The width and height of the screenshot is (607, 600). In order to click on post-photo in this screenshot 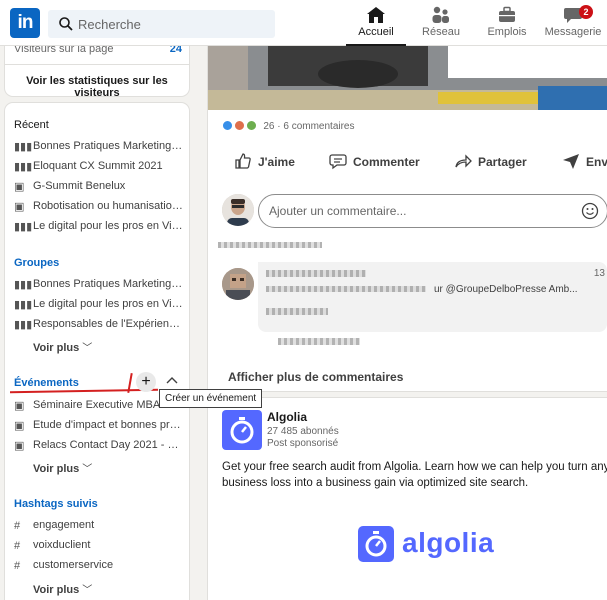, I will do `click(407, 78)`.